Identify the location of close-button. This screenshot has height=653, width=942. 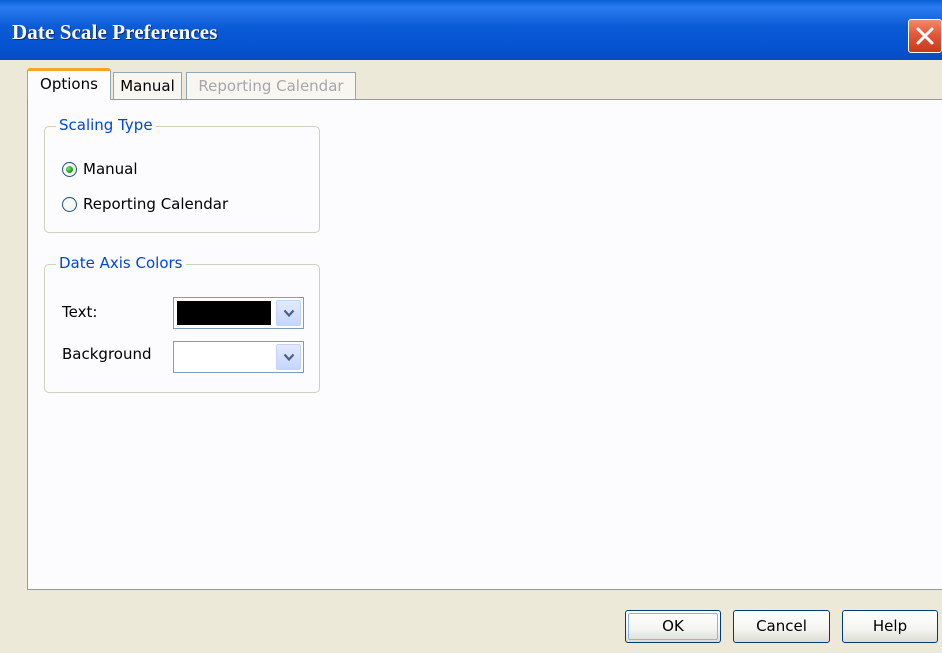
(925, 36).